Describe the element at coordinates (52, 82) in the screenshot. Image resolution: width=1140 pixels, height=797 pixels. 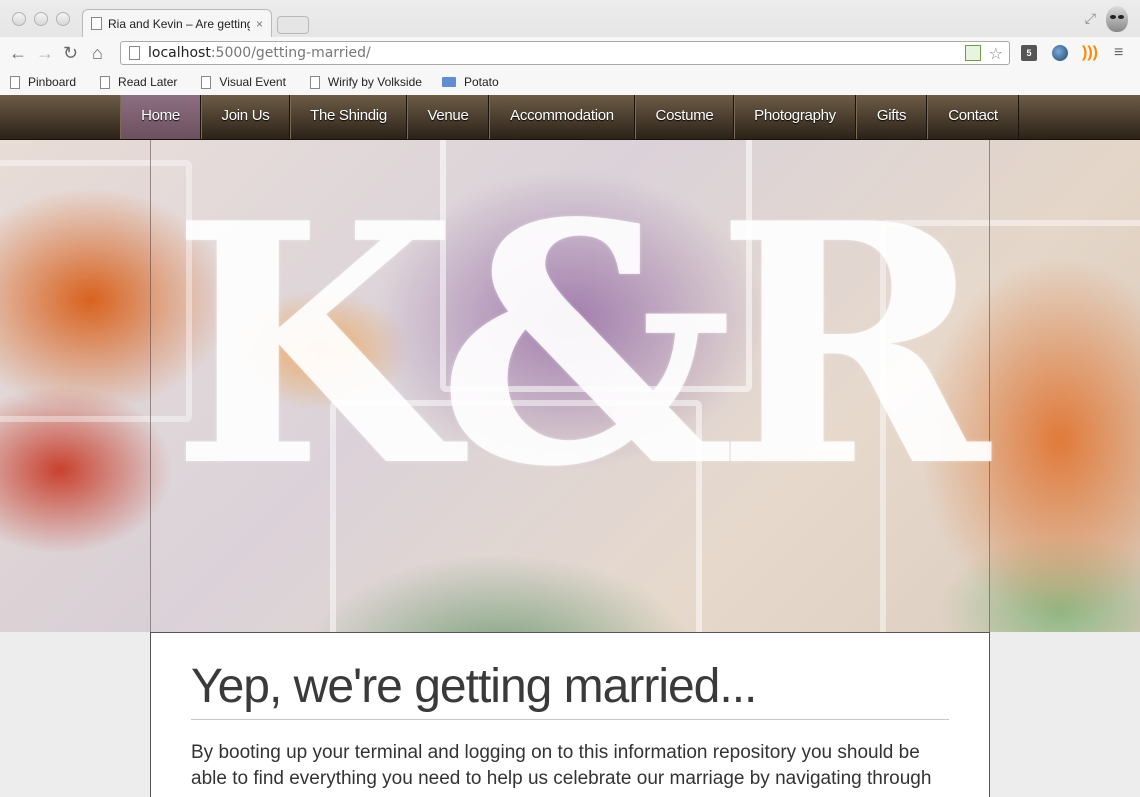
I see `bookmark-label: Pinboard` at that location.